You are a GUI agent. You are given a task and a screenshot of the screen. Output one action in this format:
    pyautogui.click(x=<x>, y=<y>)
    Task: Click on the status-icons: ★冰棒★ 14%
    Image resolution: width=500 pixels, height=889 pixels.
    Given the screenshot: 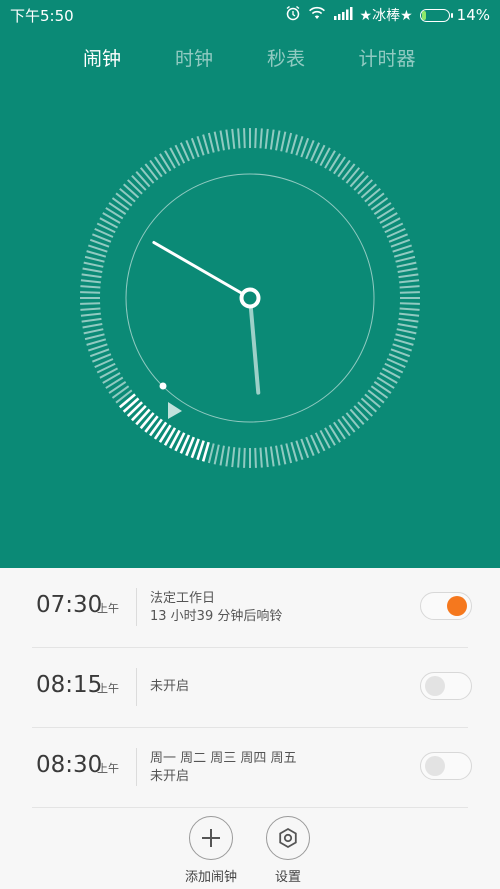 What is the action you would take?
    pyautogui.click(x=387, y=15)
    